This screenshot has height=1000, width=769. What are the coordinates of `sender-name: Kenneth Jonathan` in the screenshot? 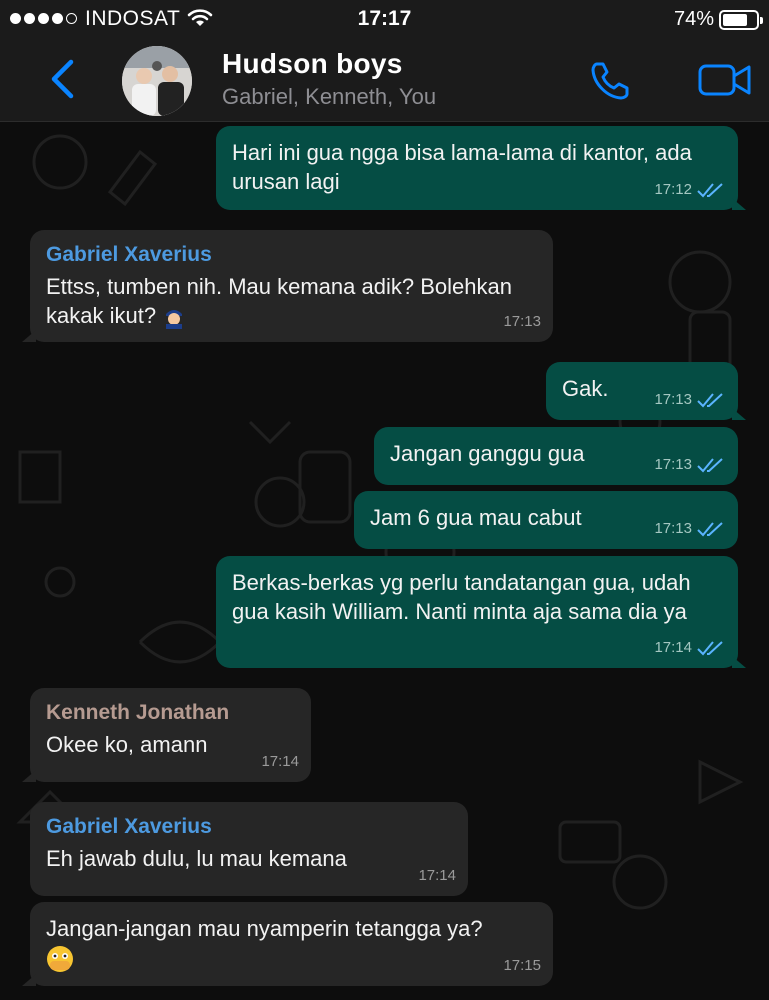 It's located at (138, 712).